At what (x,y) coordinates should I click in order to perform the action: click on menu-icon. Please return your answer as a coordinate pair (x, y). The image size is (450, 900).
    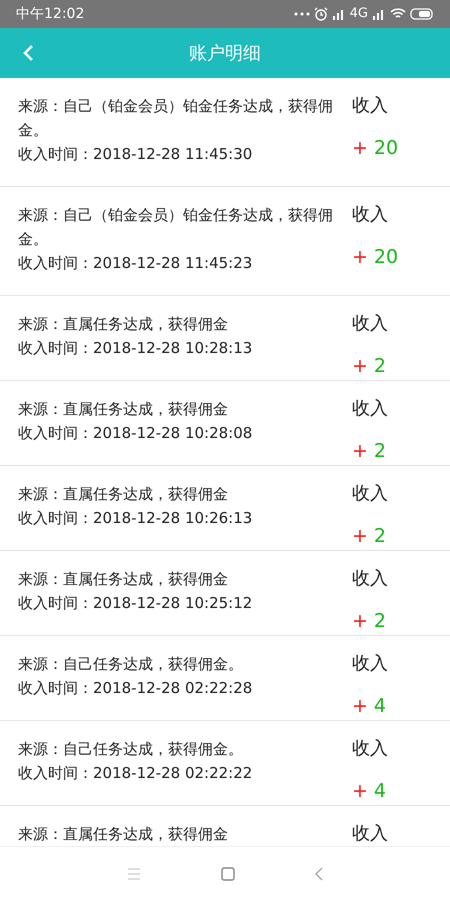
    Looking at the image, I should click on (134, 874).